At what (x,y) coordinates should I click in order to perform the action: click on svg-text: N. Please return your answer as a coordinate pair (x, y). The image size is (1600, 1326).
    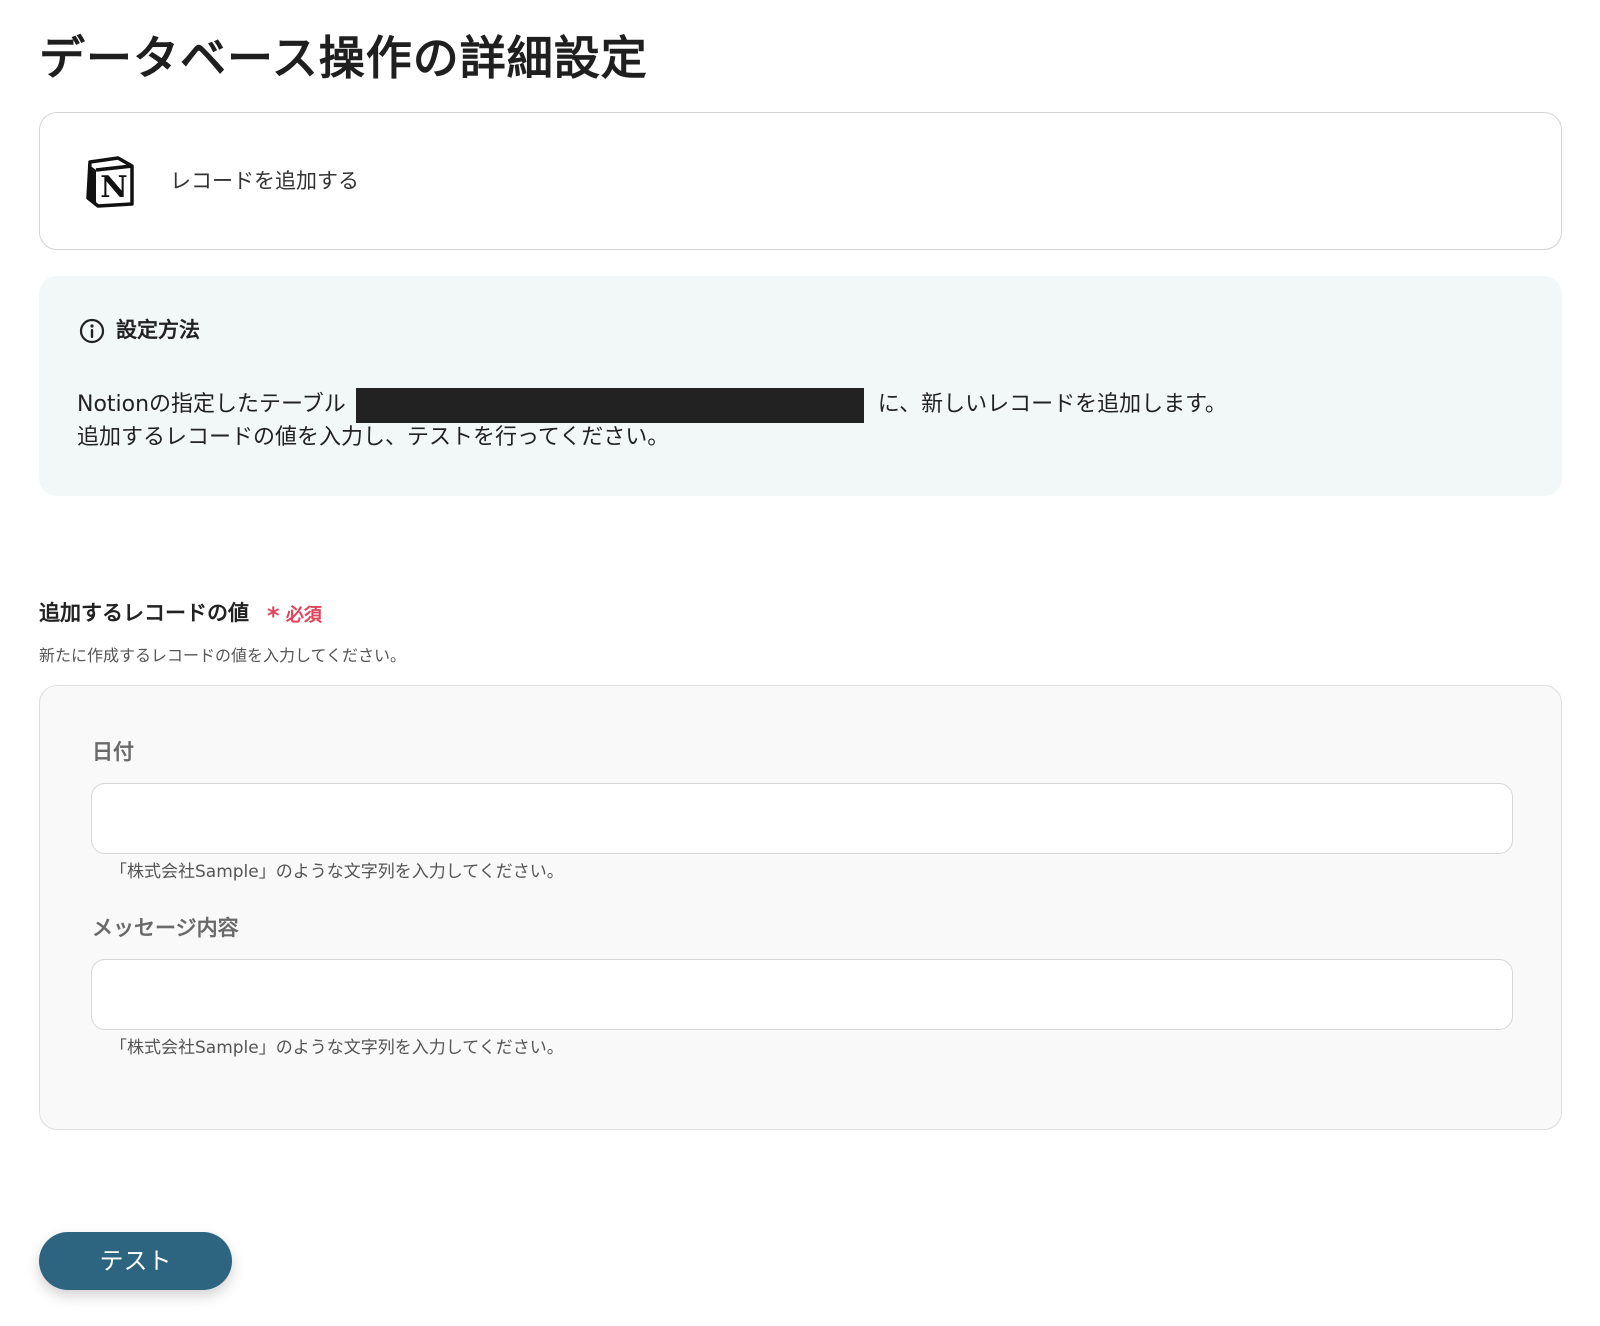
    Looking at the image, I should click on (113, 187).